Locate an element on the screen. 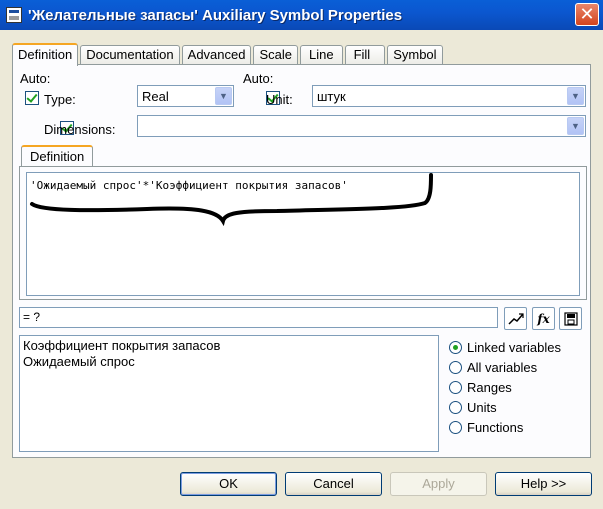  tab-documentation: Documentation is located at coordinates (130, 55).